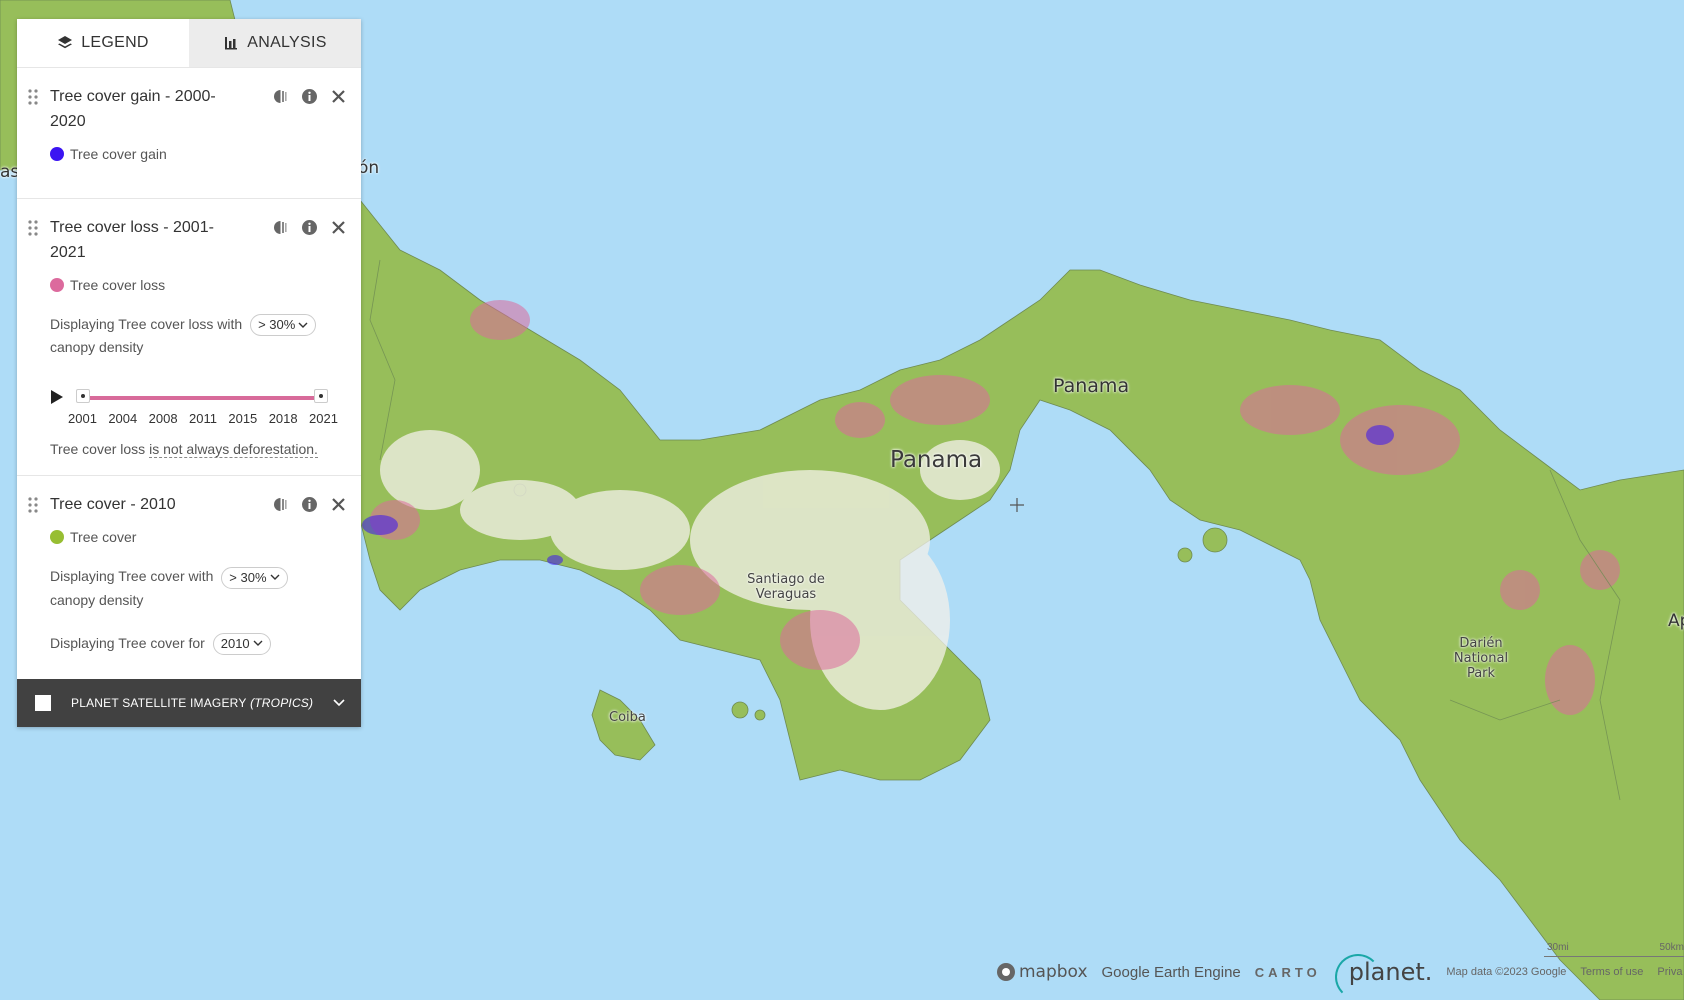 This screenshot has height=1000, width=1684. I want to click on timeline-end-handle, so click(321, 396).